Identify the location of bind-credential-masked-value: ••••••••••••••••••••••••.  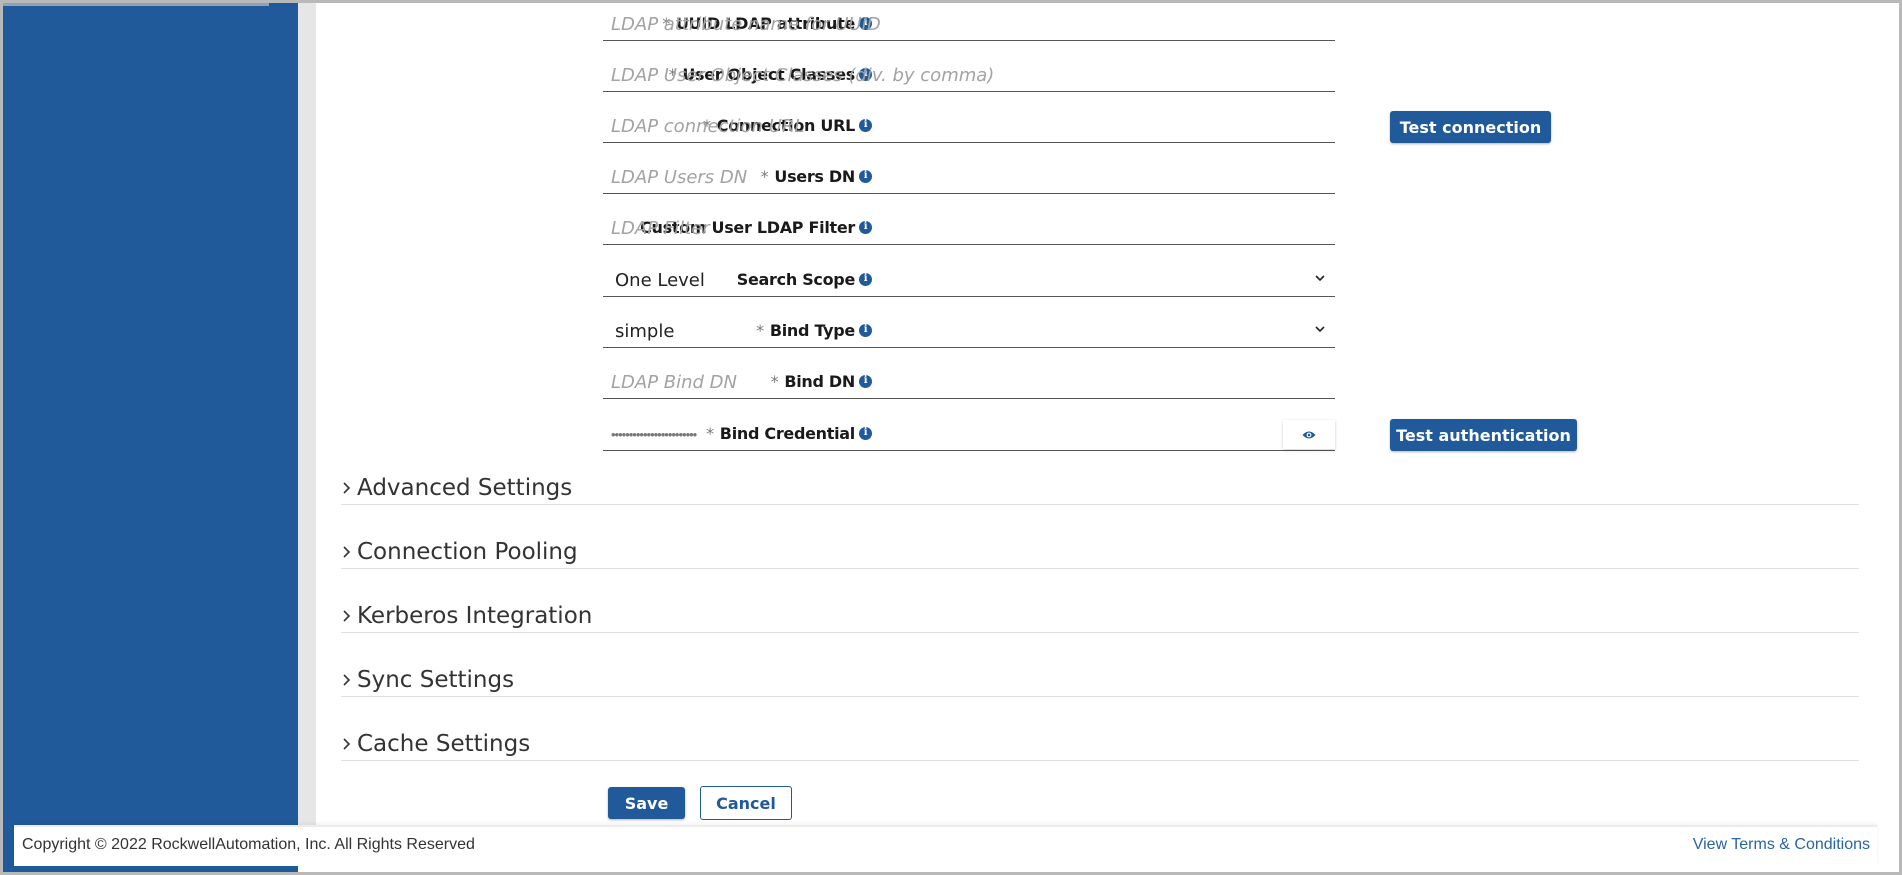
(654, 434).